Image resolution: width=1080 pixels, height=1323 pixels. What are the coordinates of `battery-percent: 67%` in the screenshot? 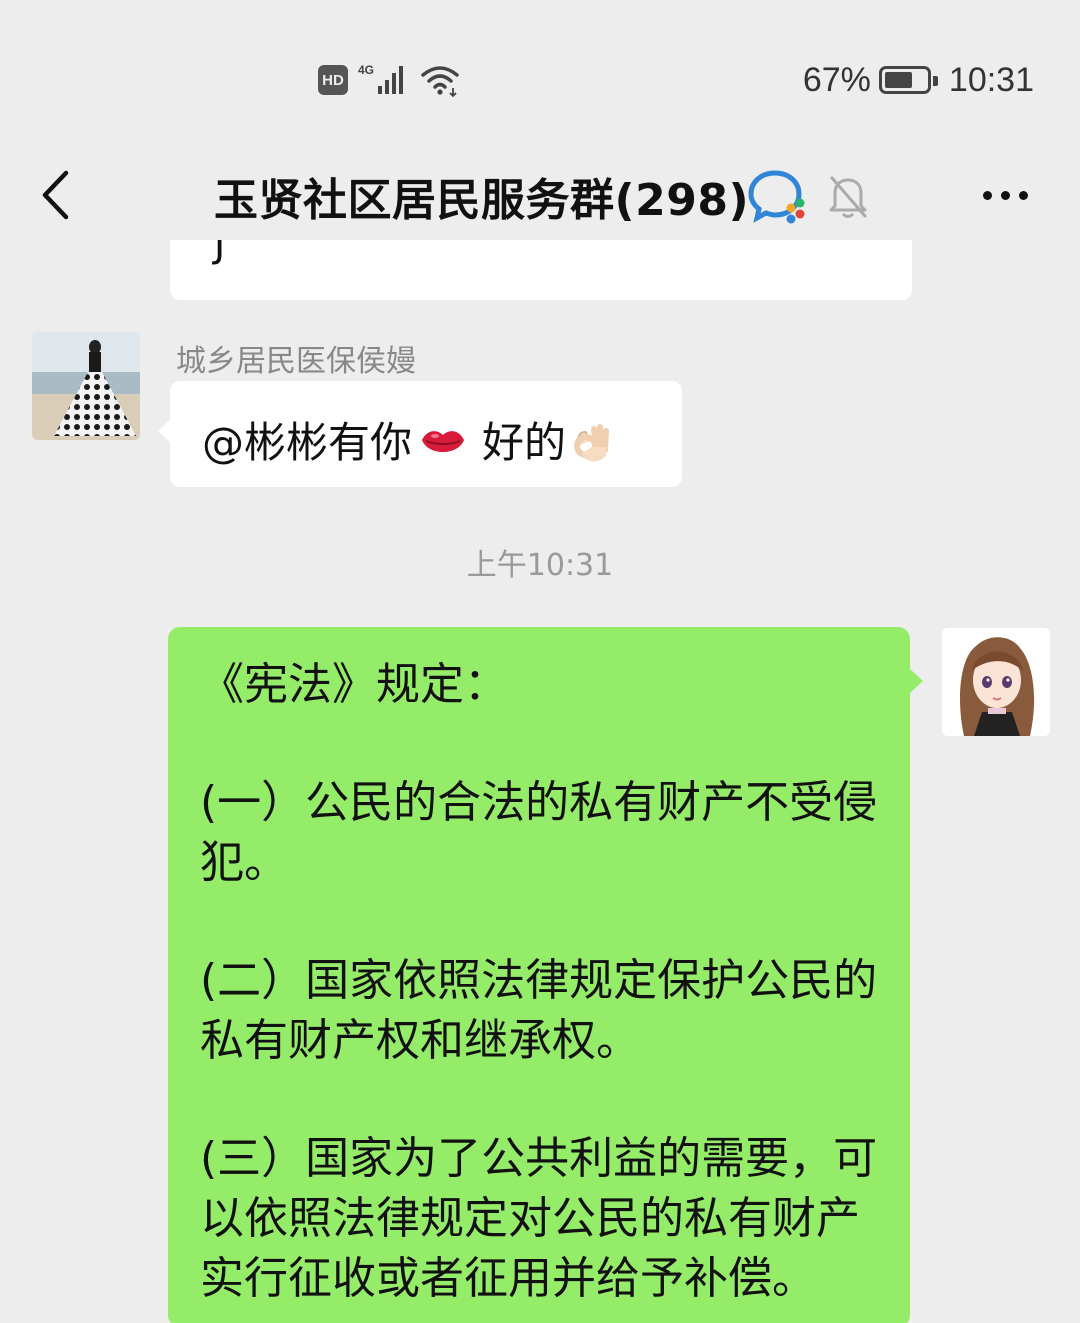 It's located at (836, 79).